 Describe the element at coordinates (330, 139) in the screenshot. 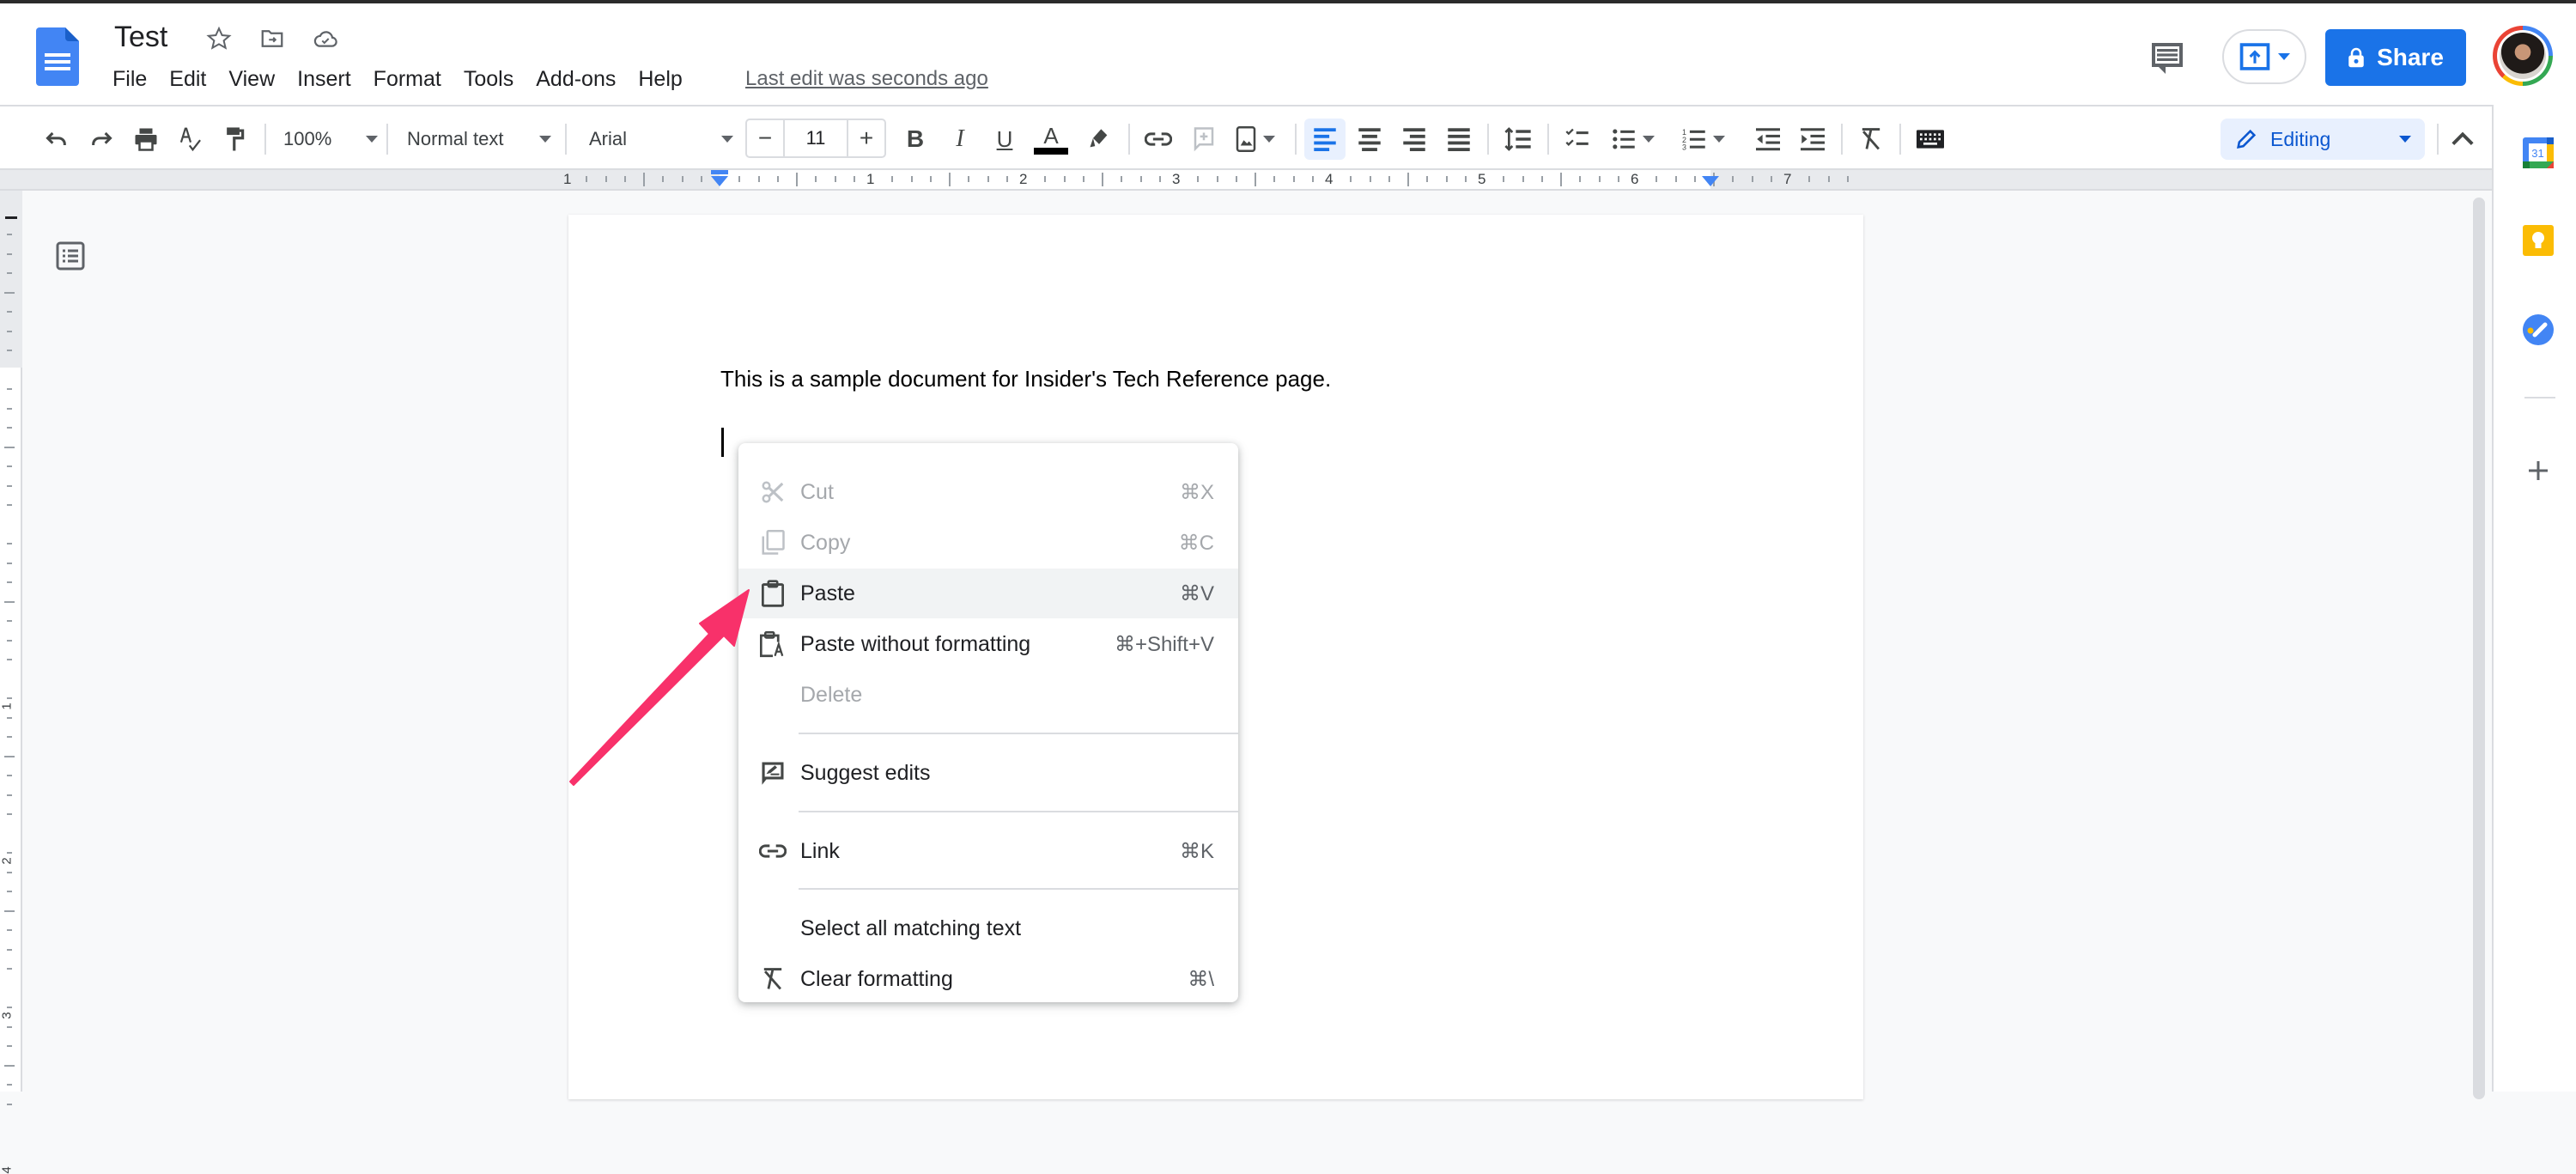

I see `zoom-select: 100%` at that location.